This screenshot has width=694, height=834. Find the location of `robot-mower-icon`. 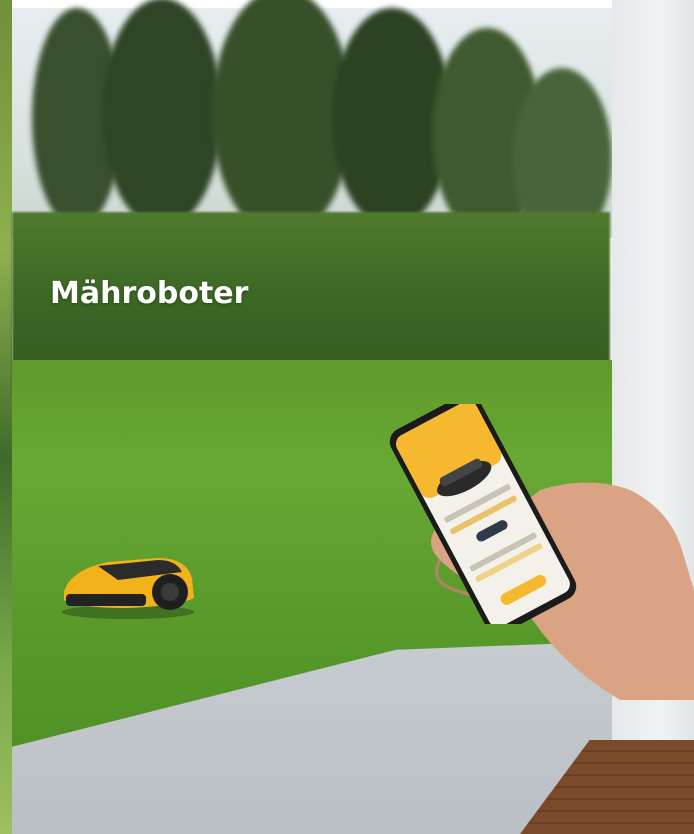

robot-mower-icon is located at coordinates (128, 588).